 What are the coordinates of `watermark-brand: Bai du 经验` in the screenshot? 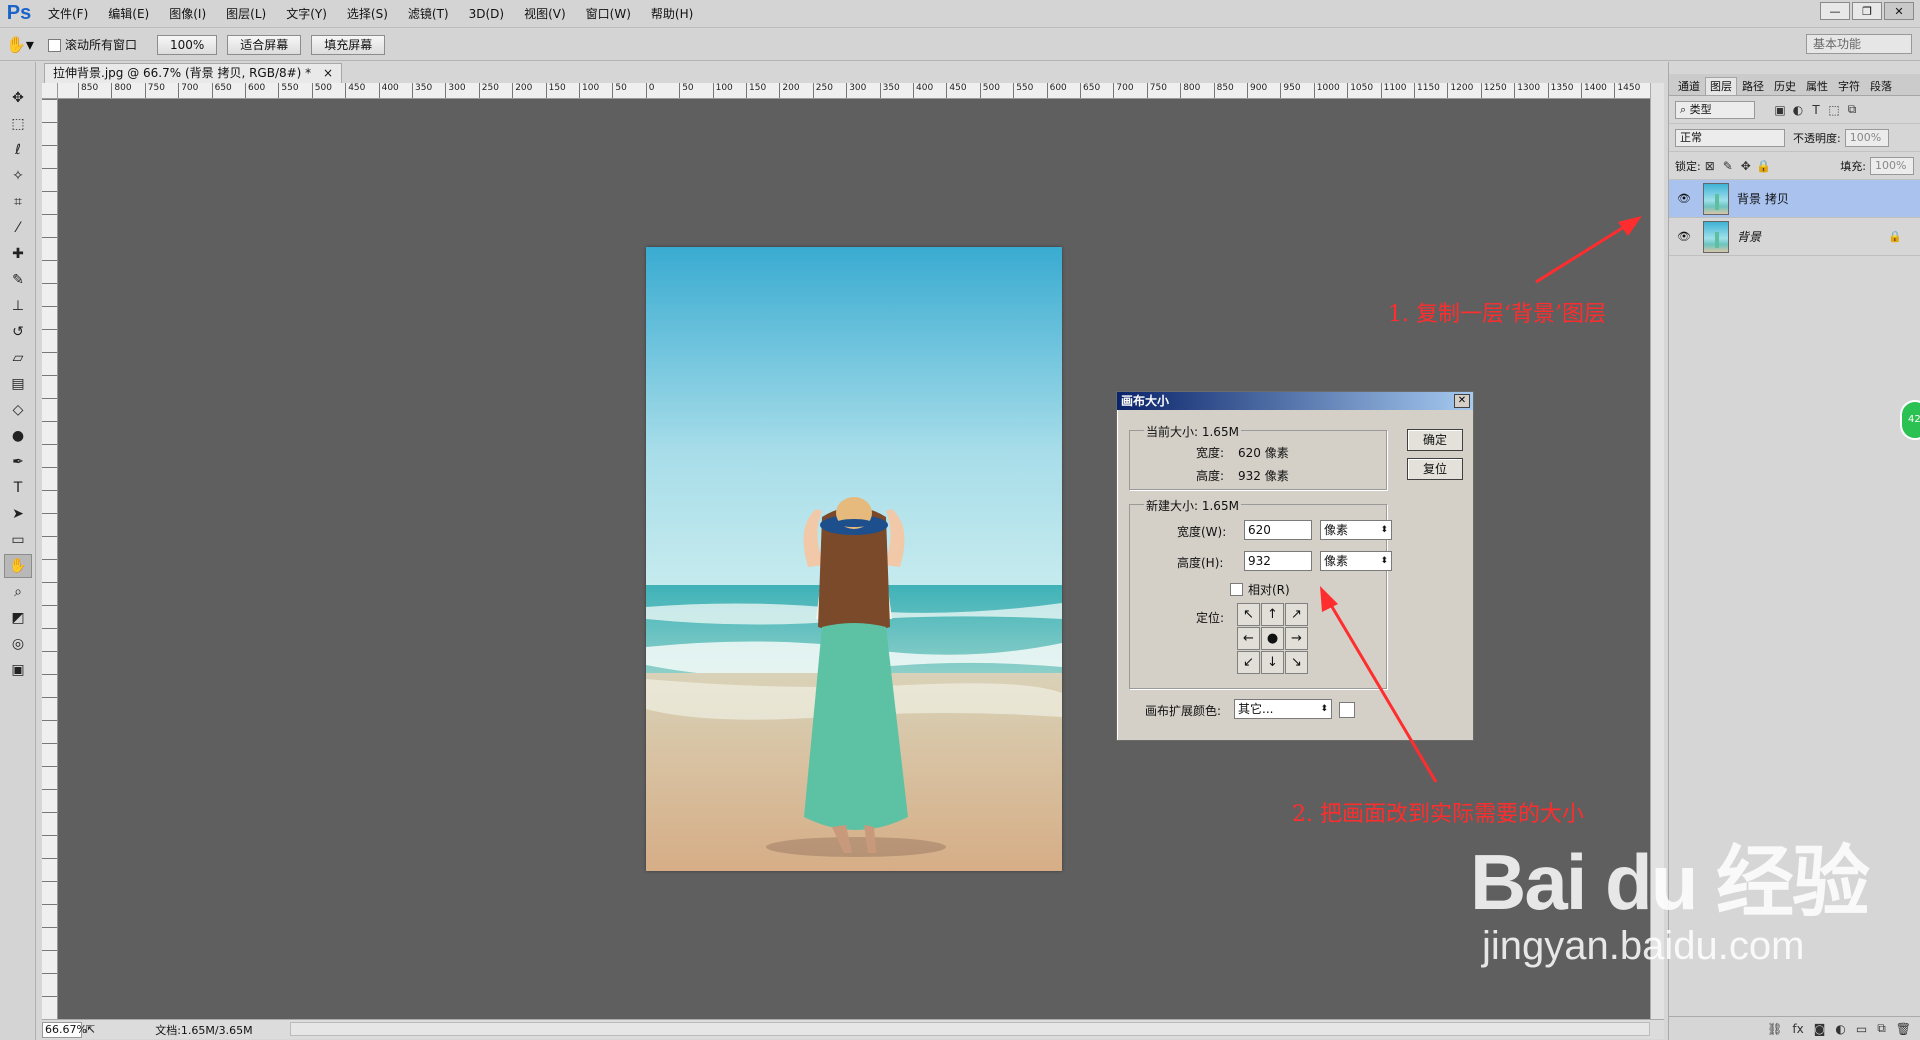 It's located at (1670, 882).